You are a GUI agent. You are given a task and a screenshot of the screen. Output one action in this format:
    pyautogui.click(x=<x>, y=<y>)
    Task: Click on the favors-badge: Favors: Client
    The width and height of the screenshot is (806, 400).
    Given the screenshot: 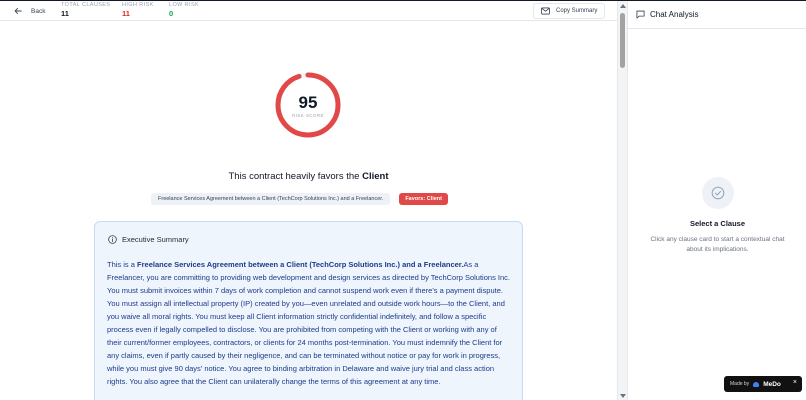 What is the action you would take?
    pyautogui.click(x=423, y=199)
    